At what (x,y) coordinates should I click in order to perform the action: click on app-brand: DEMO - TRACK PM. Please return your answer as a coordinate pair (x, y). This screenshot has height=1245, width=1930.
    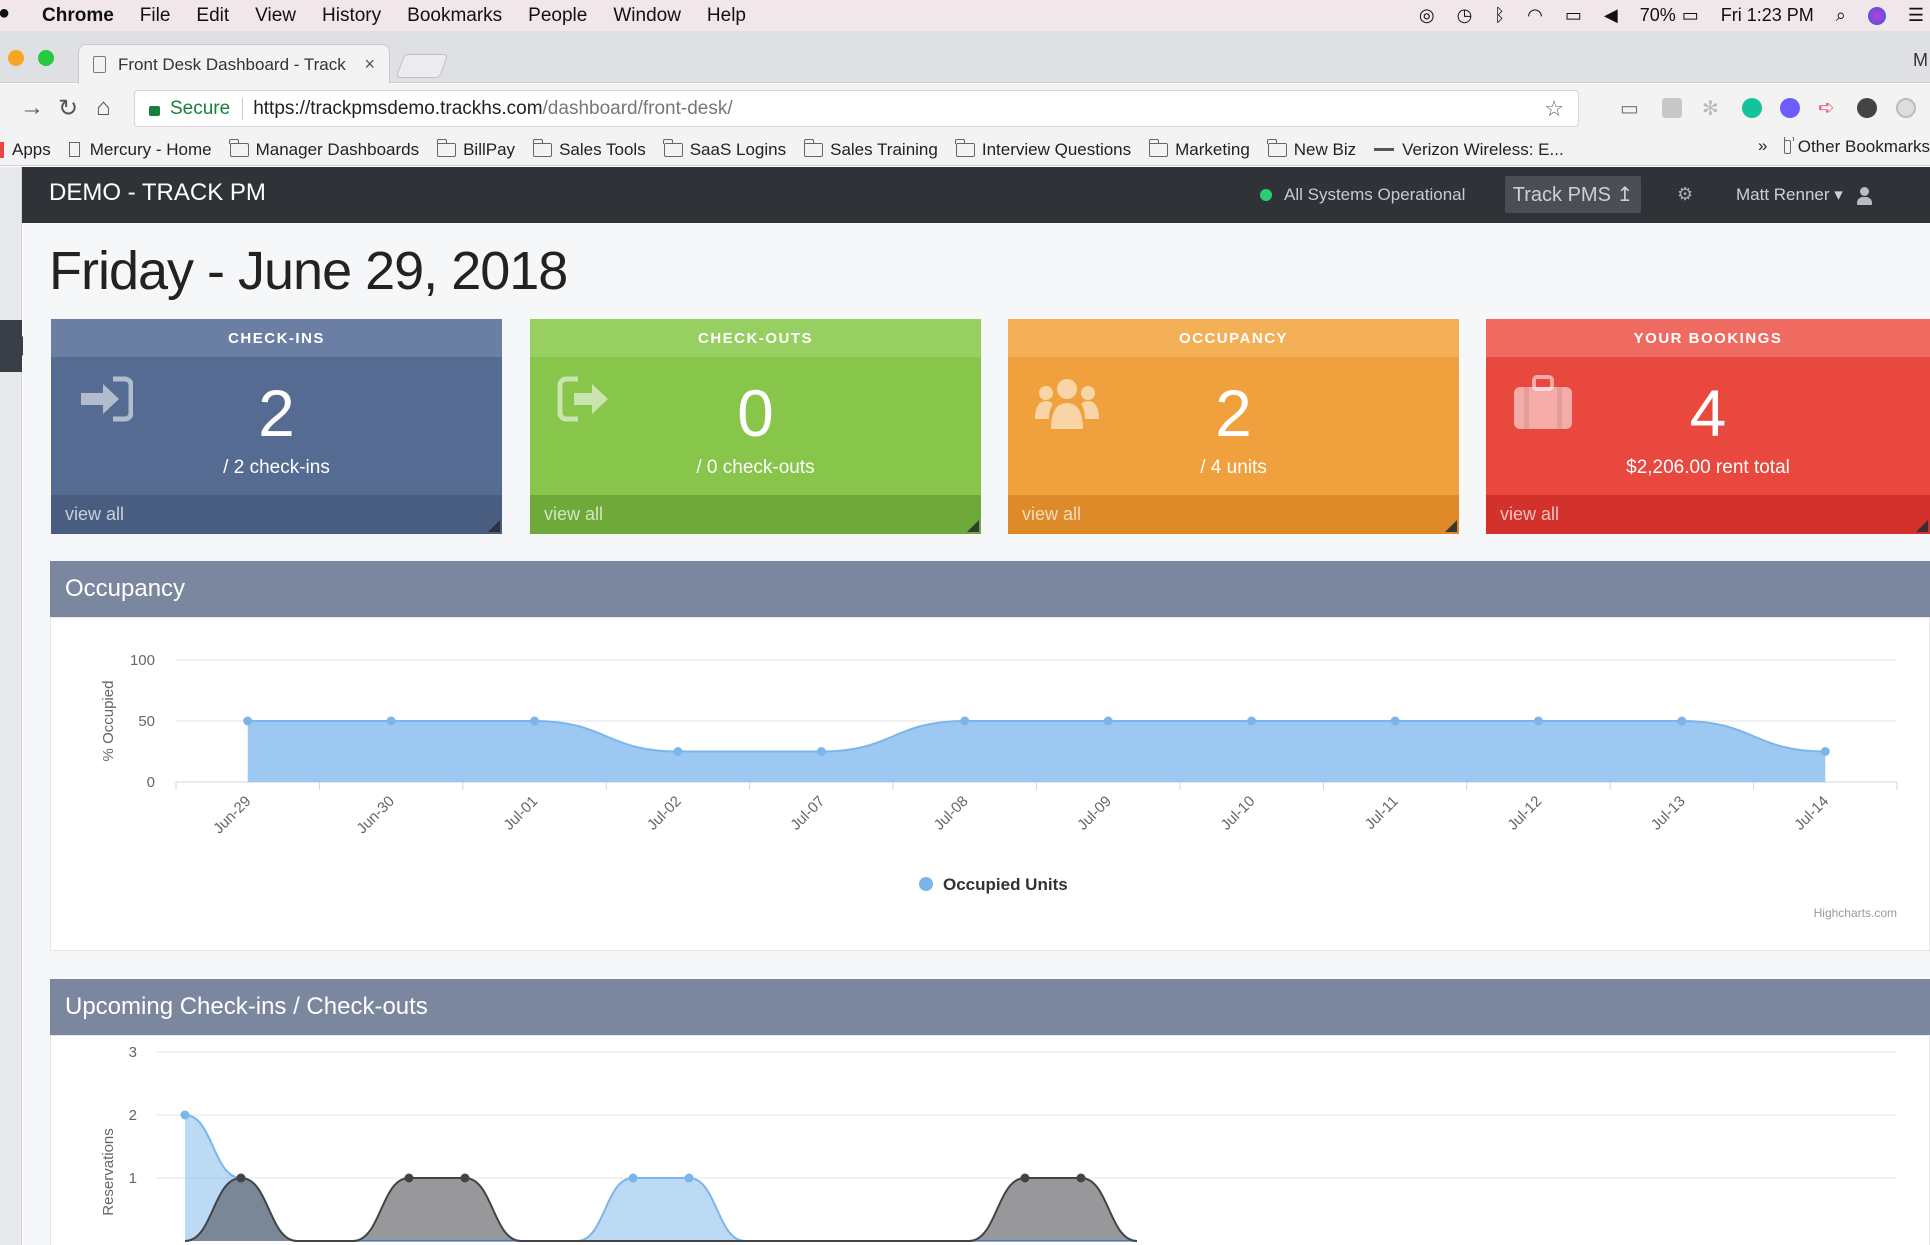
    Looking at the image, I should click on (157, 193).